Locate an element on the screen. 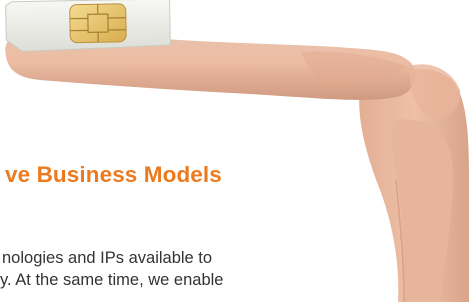  sim-chip is located at coordinates (98, 23).